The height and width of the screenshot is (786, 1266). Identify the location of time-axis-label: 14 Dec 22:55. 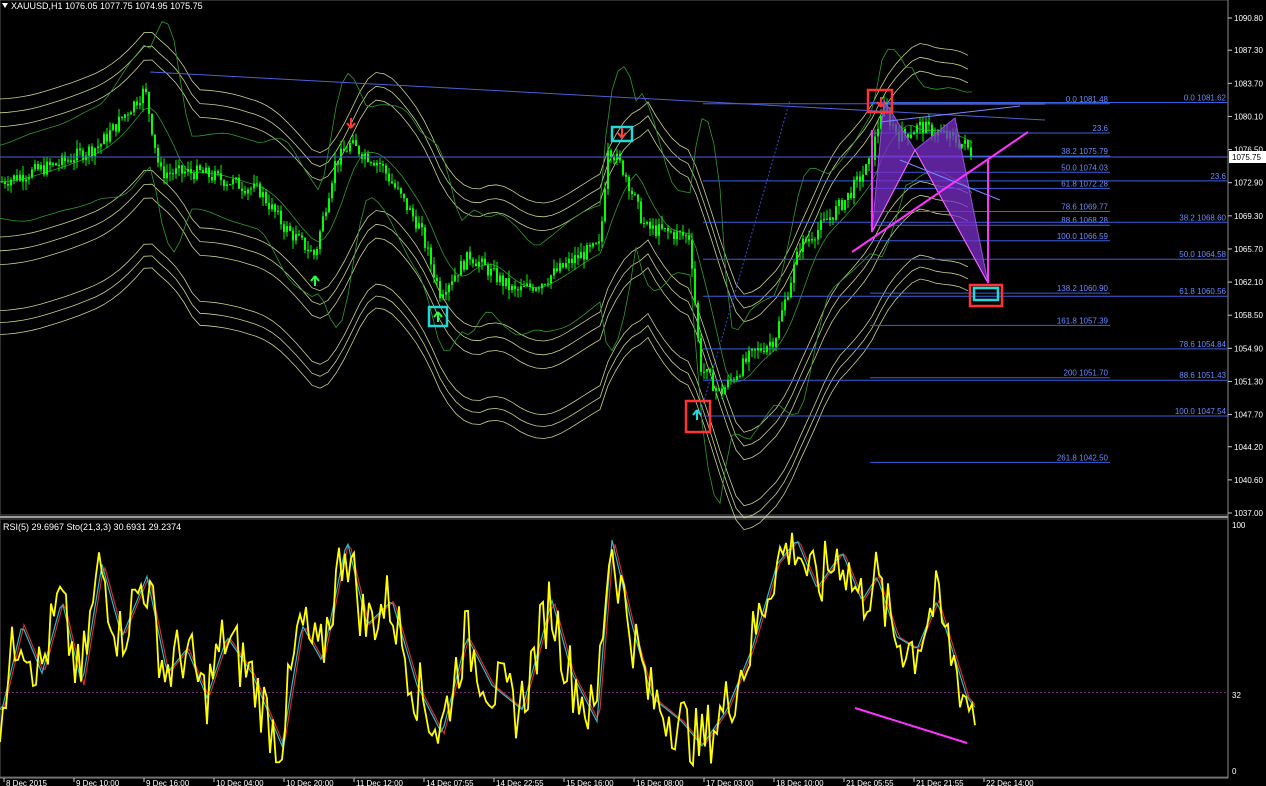
(520, 782).